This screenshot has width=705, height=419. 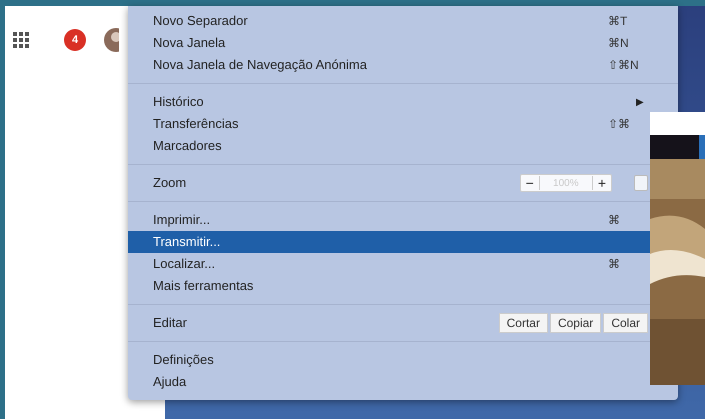 I want to click on zoom-in-button: +, so click(x=601, y=183).